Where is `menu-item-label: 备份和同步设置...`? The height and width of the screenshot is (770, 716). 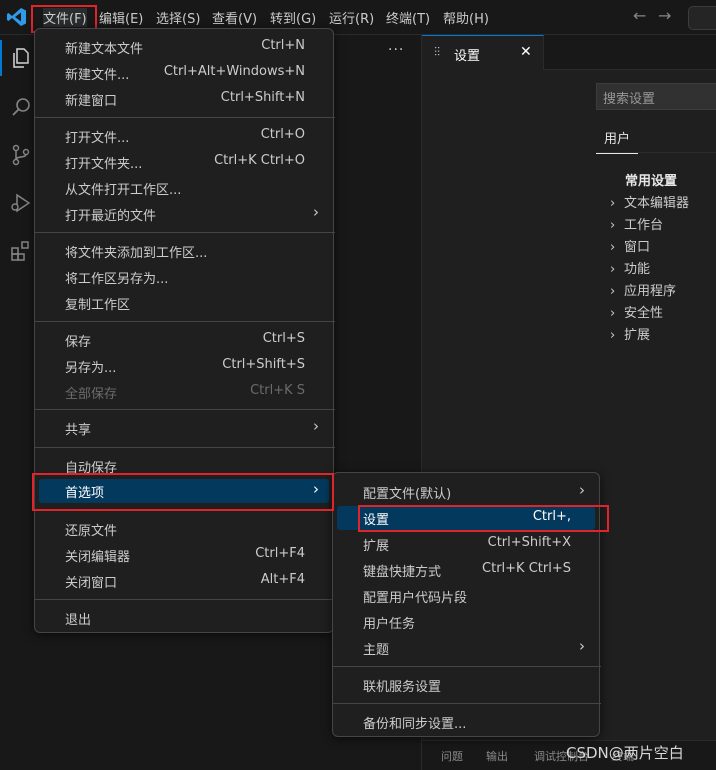
menu-item-label: 备份和同步设置... is located at coordinates (415, 724).